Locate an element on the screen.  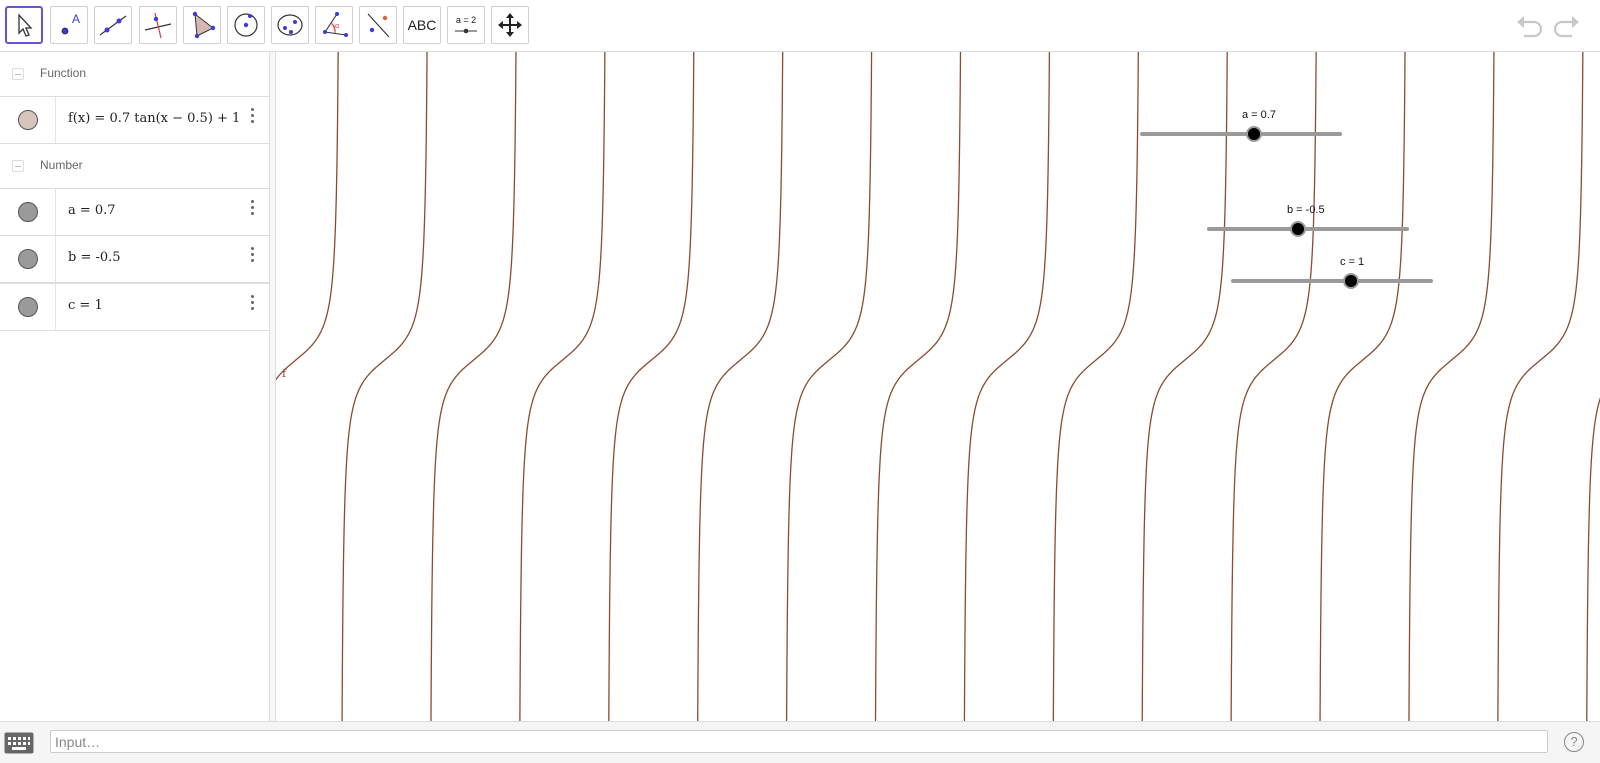
redo-icon is located at coordinates (1566, 27).